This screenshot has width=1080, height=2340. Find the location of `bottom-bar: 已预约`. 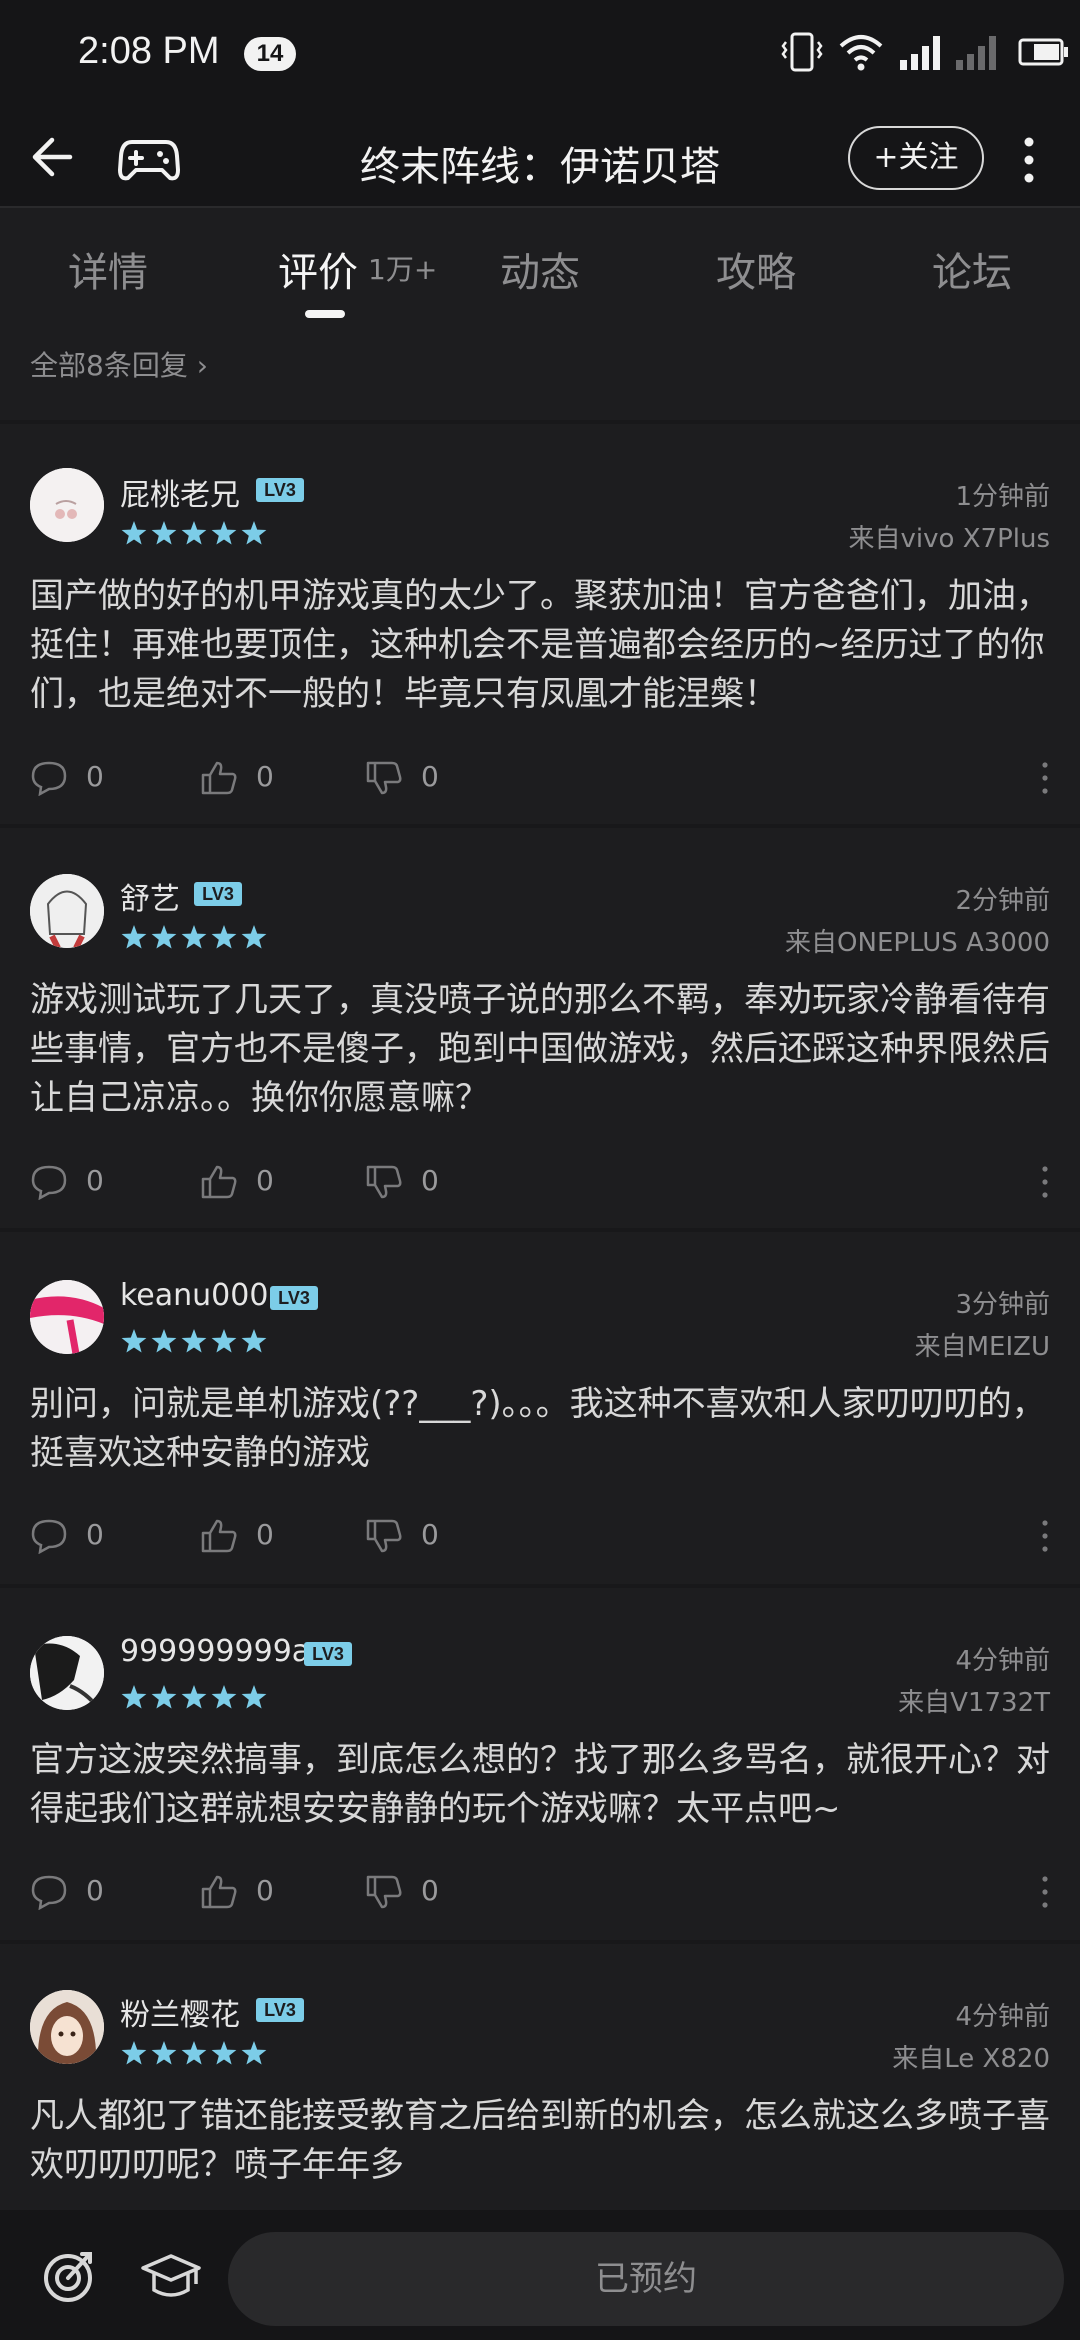

bottom-bar: 已预约 is located at coordinates (540, 2275).